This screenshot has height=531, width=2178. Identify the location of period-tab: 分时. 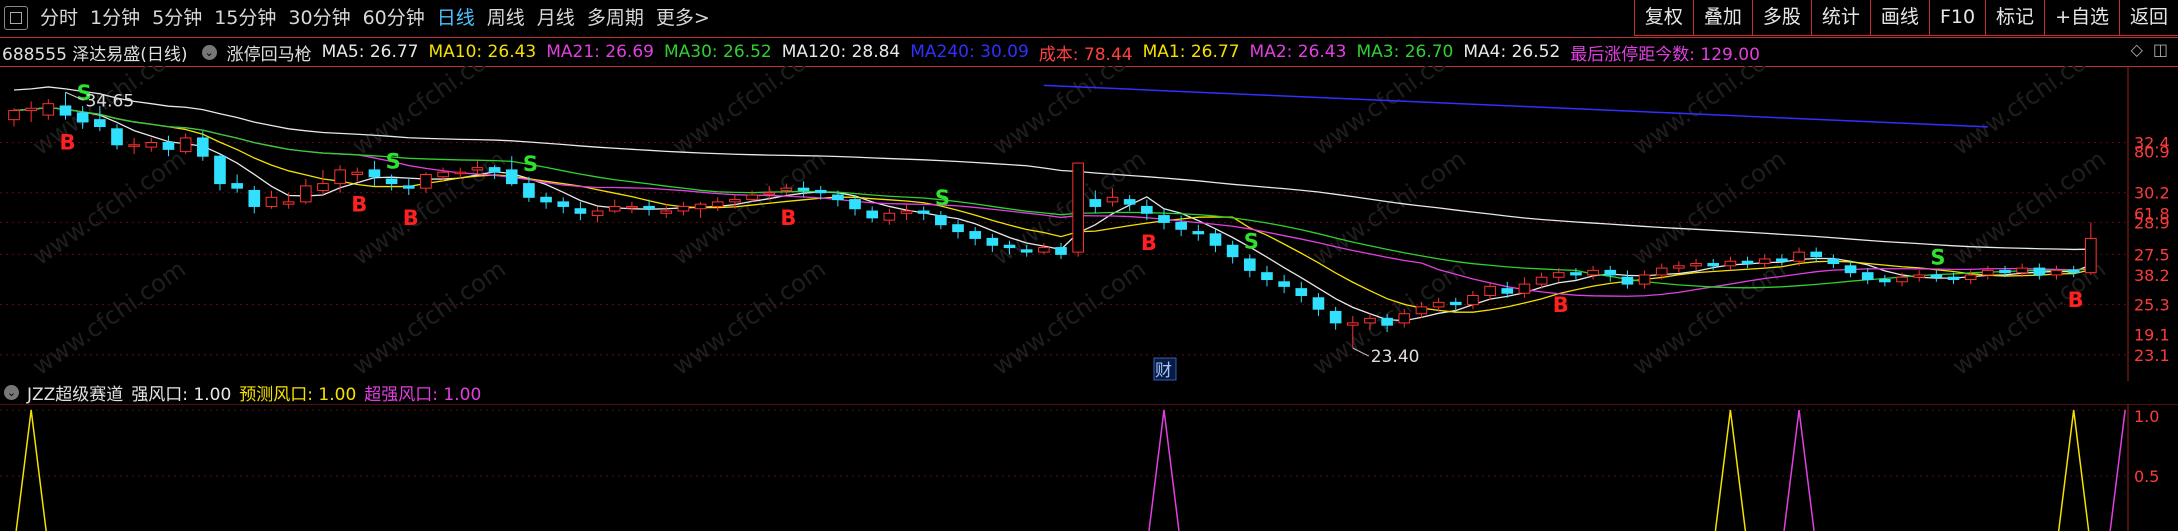
(59, 18).